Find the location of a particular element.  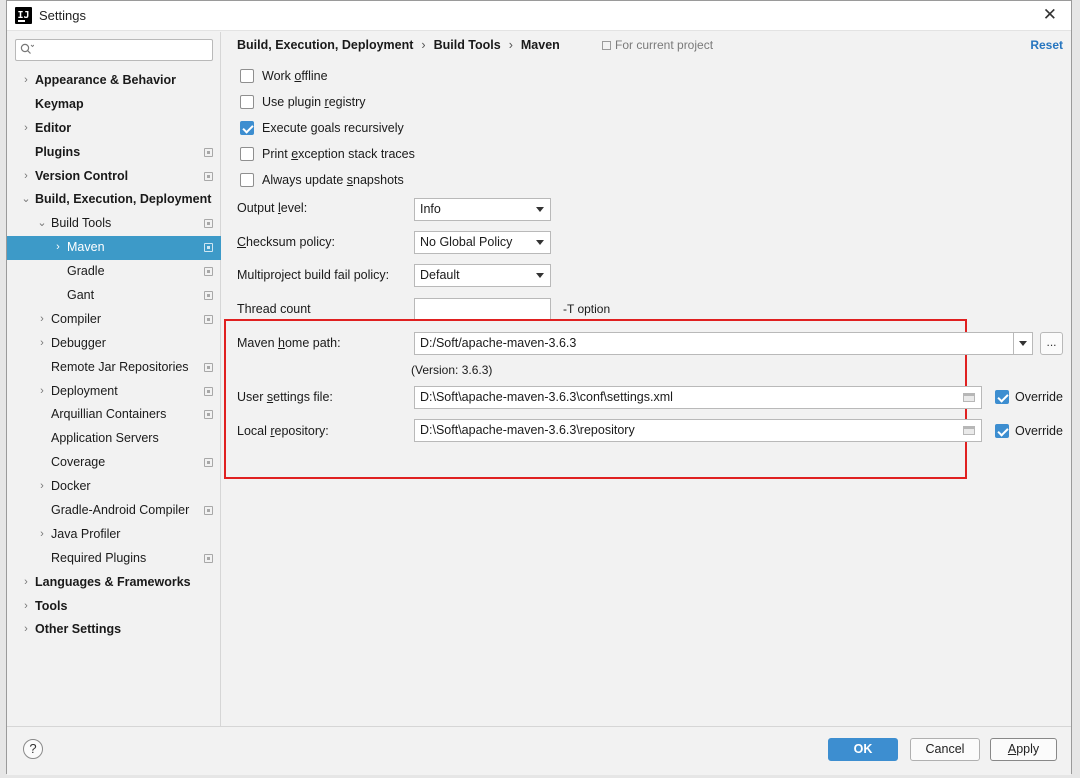

sidebar-item-build-execution-deployment: ⌄ Build, Execution, Deployment is located at coordinates (114, 200).